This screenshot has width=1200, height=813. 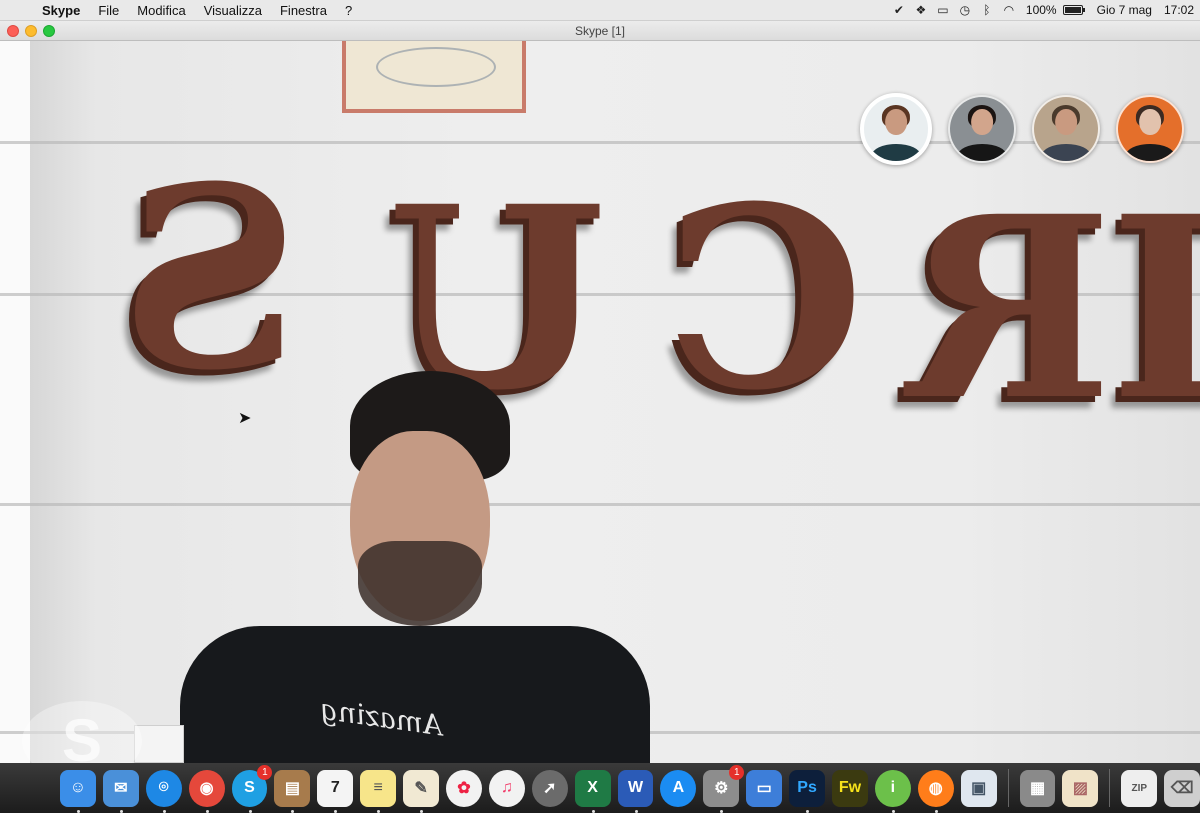 What do you see at coordinates (1009, 308) in the screenshot?
I see `sign-letter: R` at bounding box center [1009, 308].